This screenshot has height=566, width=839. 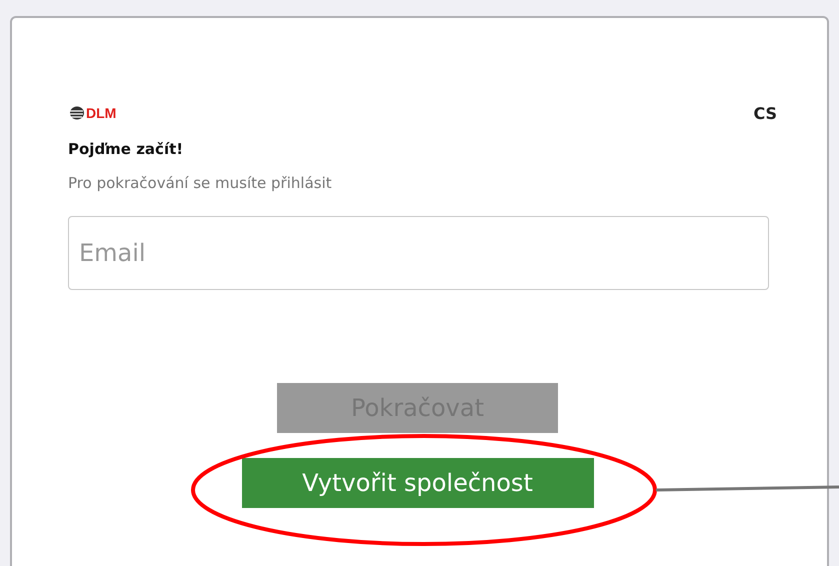 I want to click on logo-text: DLM, so click(x=101, y=113).